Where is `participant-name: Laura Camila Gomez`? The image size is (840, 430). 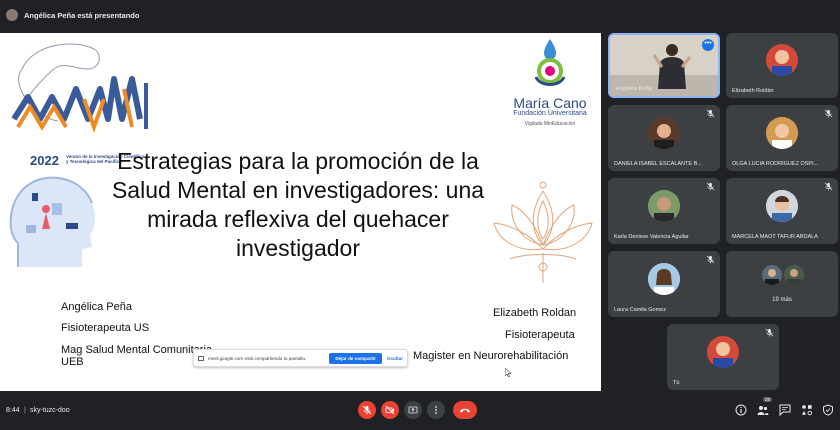
participant-name: Laura Camila Gomez is located at coordinates (640, 310).